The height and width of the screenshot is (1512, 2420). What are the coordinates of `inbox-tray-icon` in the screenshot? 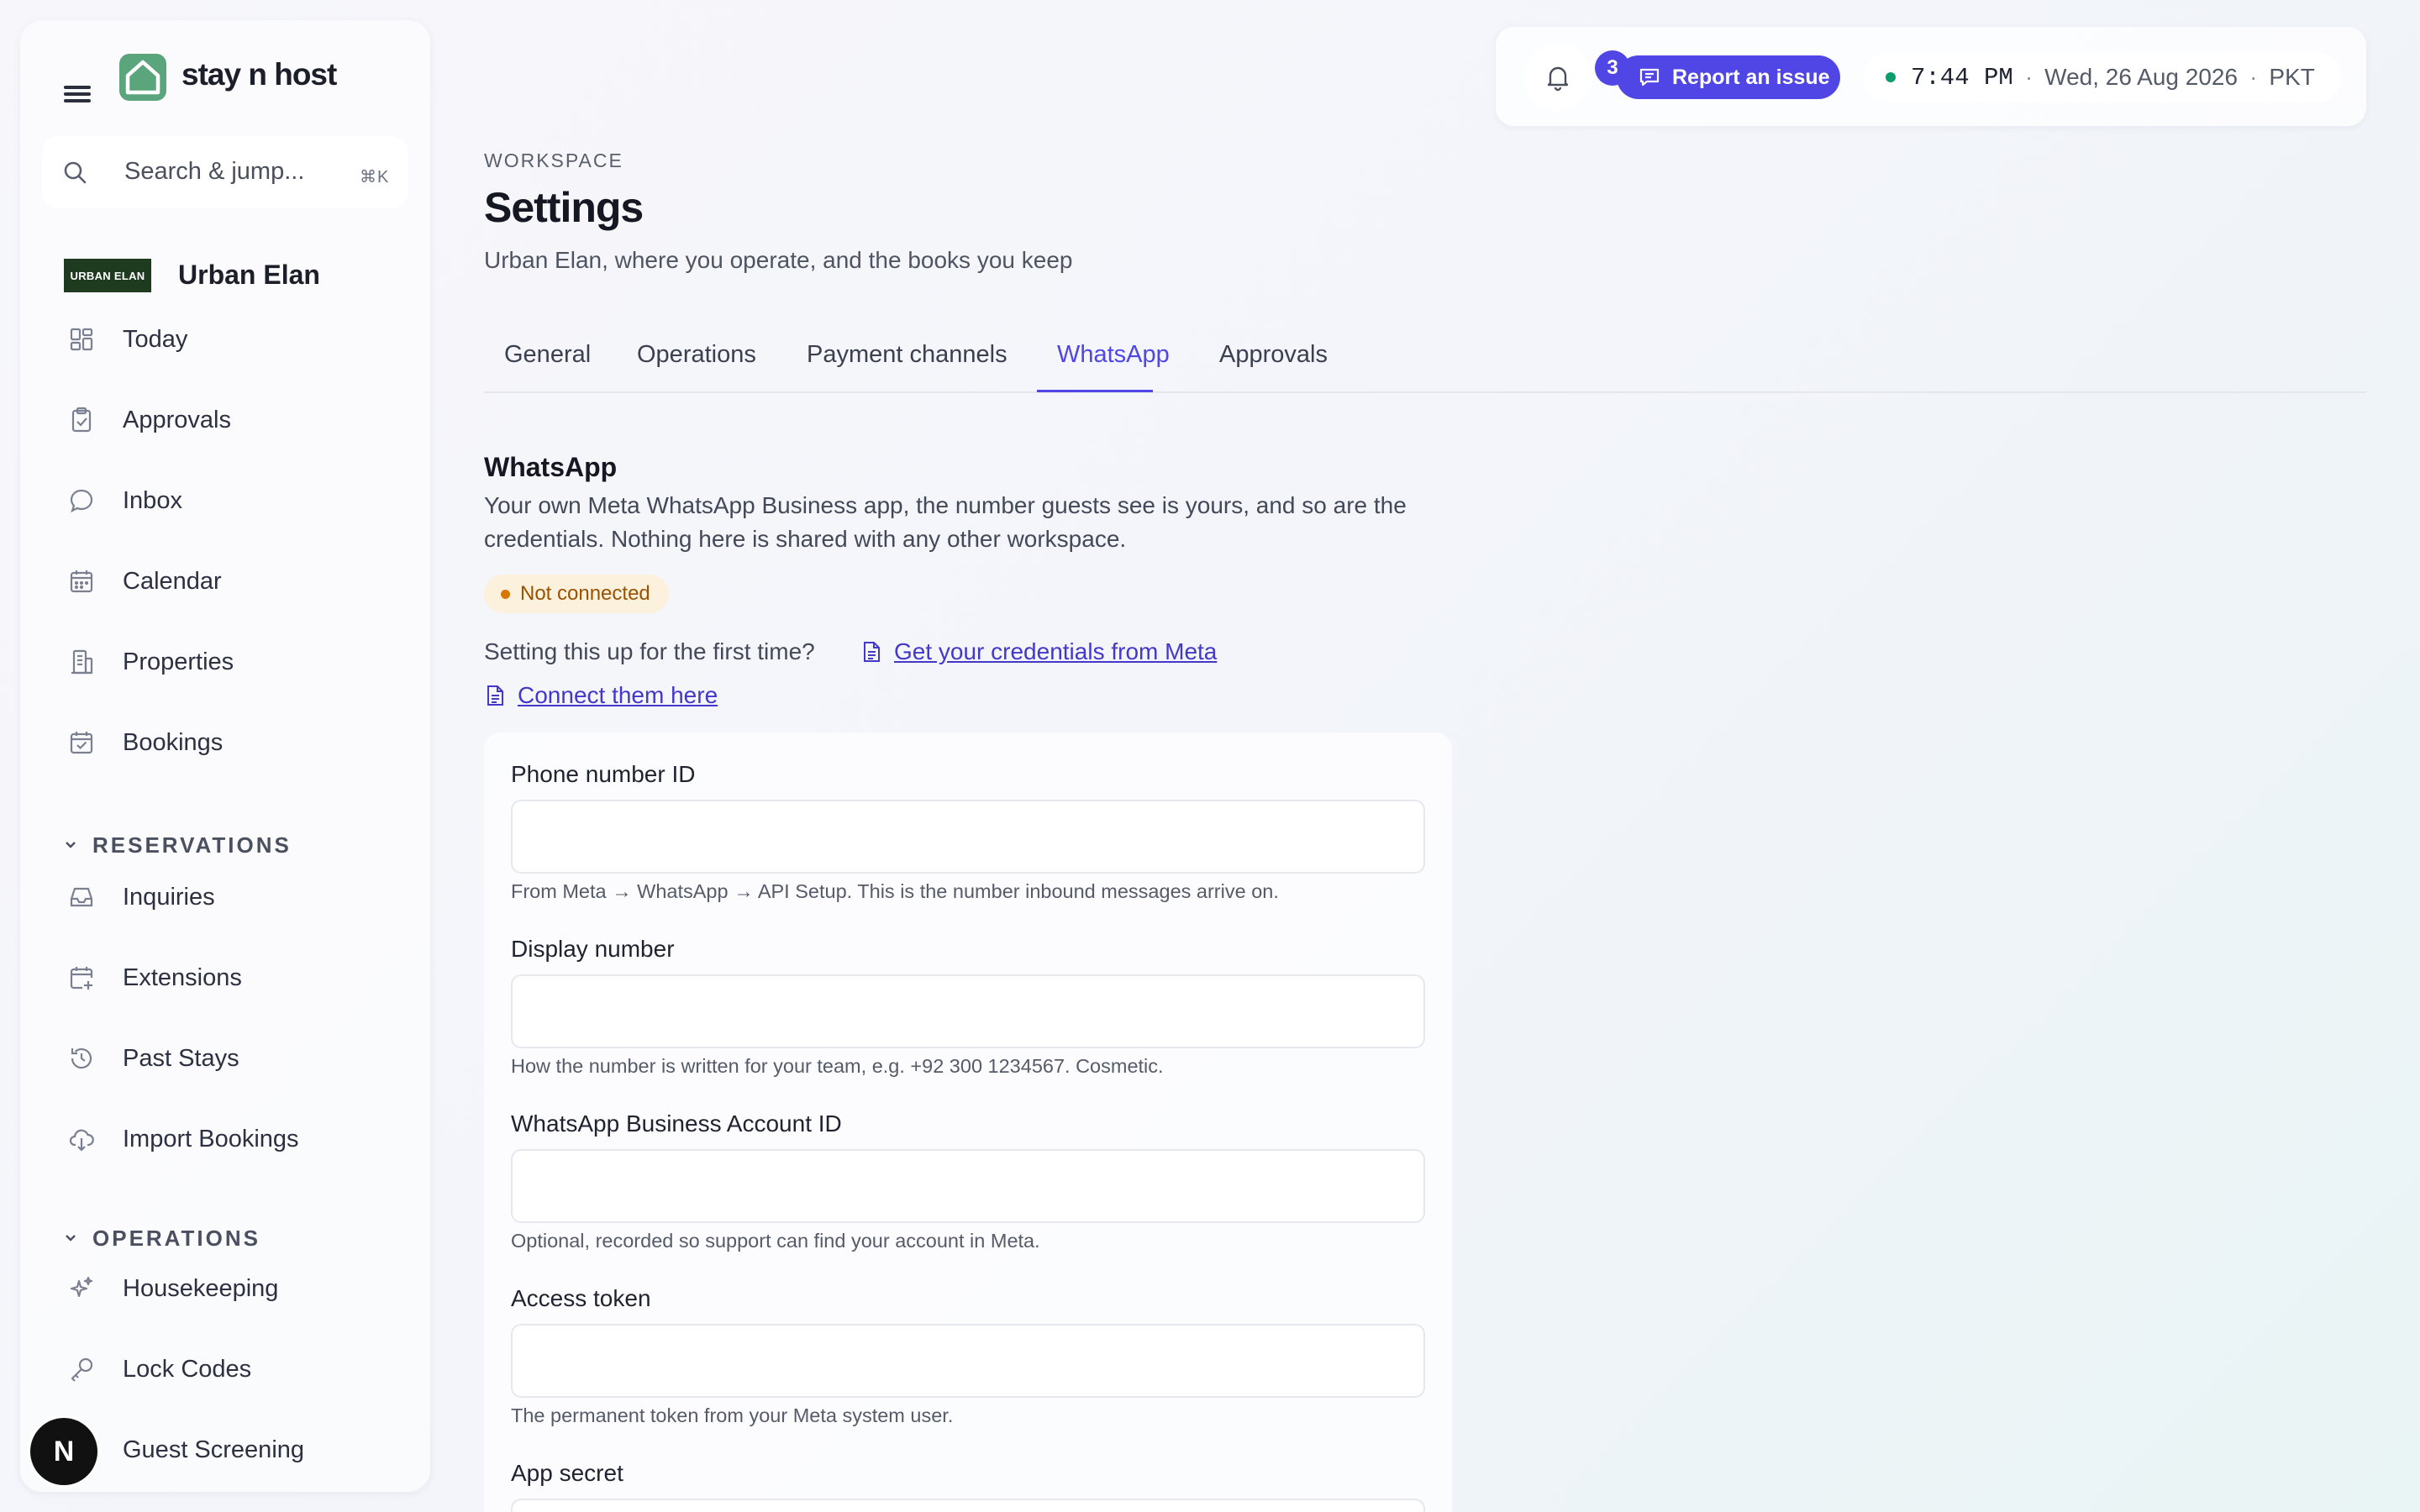 It's located at (81, 897).